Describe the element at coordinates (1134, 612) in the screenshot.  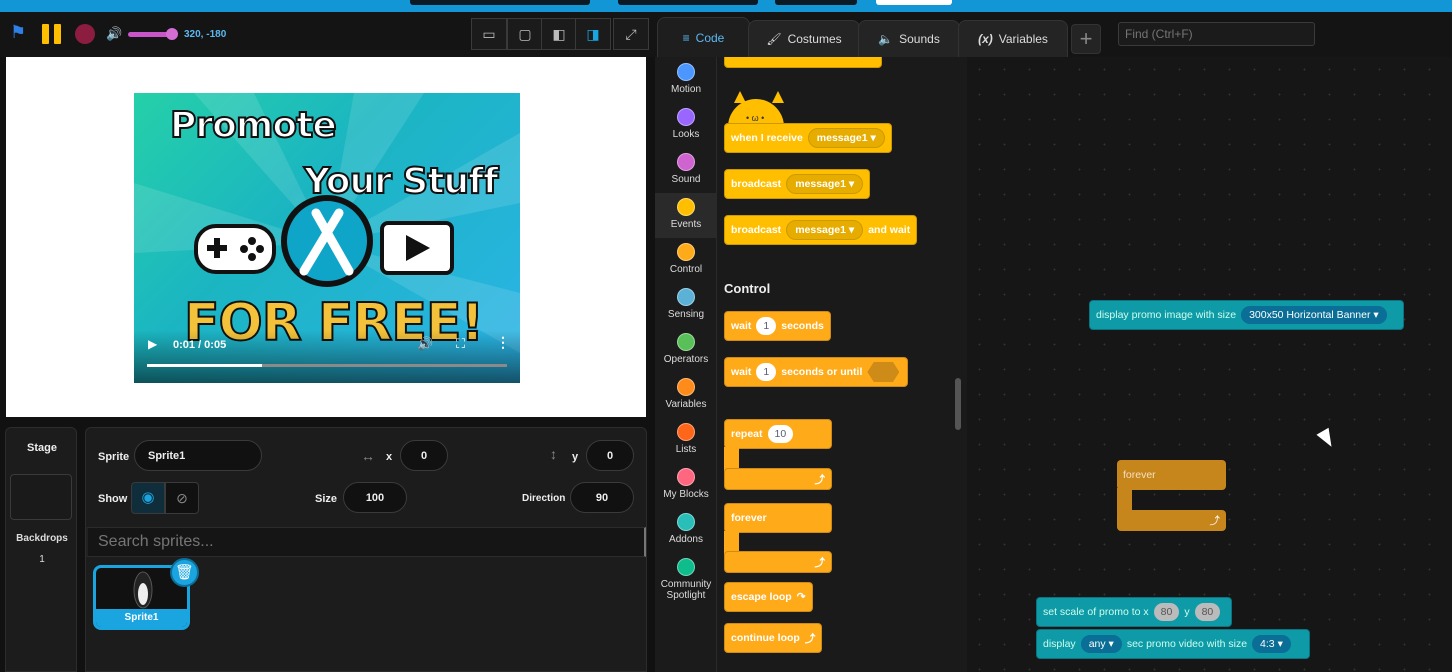
I see `block-set-scale-promo: set scale of promo to x 80 y 80` at that location.